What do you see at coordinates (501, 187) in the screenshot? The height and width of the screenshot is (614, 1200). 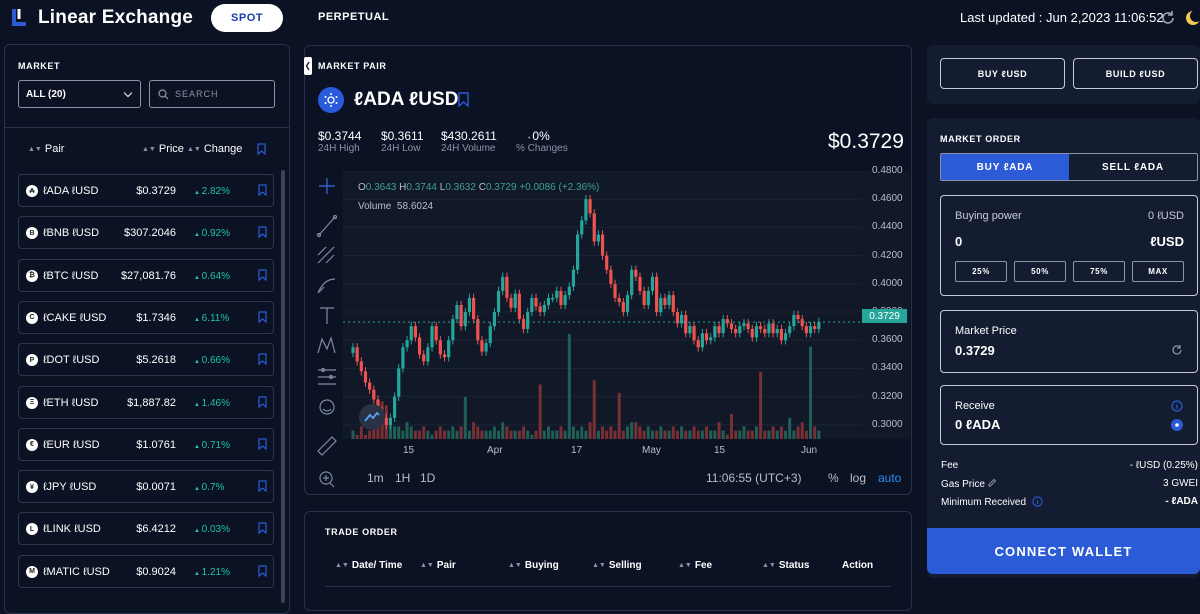 I see `ohlc-close: 0.3729` at bounding box center [501, 187].